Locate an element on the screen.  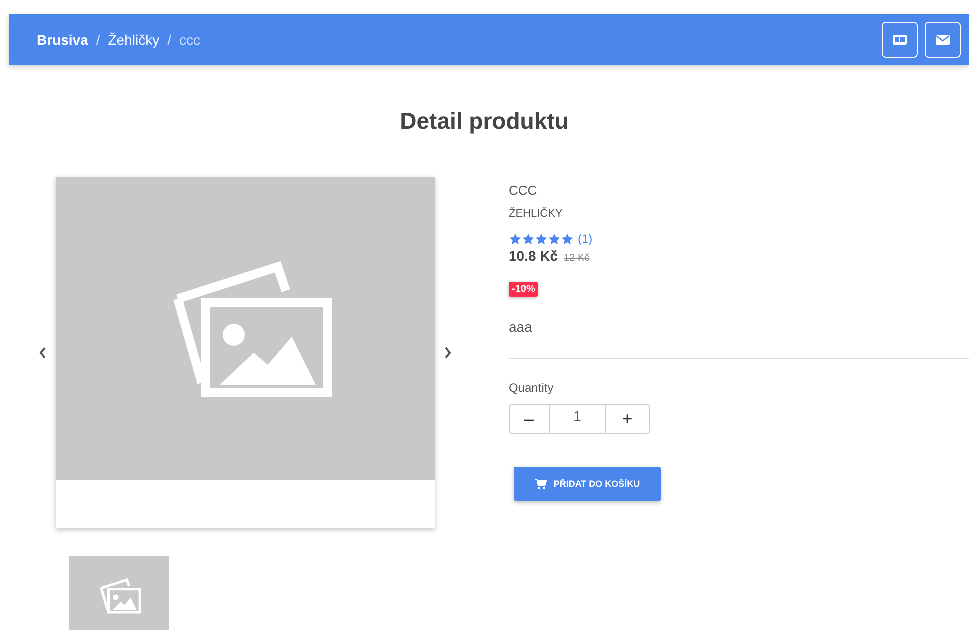
increase-button: + is located at coordinates (627, 419).